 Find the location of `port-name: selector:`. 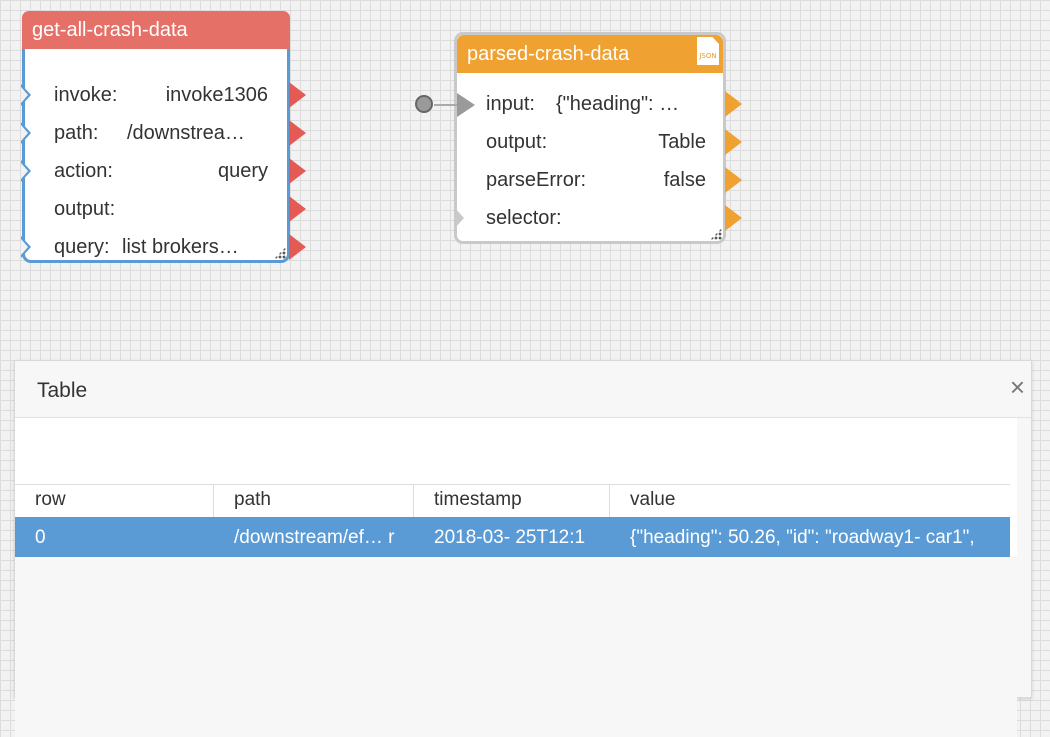

port-name: selector: is located at coordinates (524, 218).